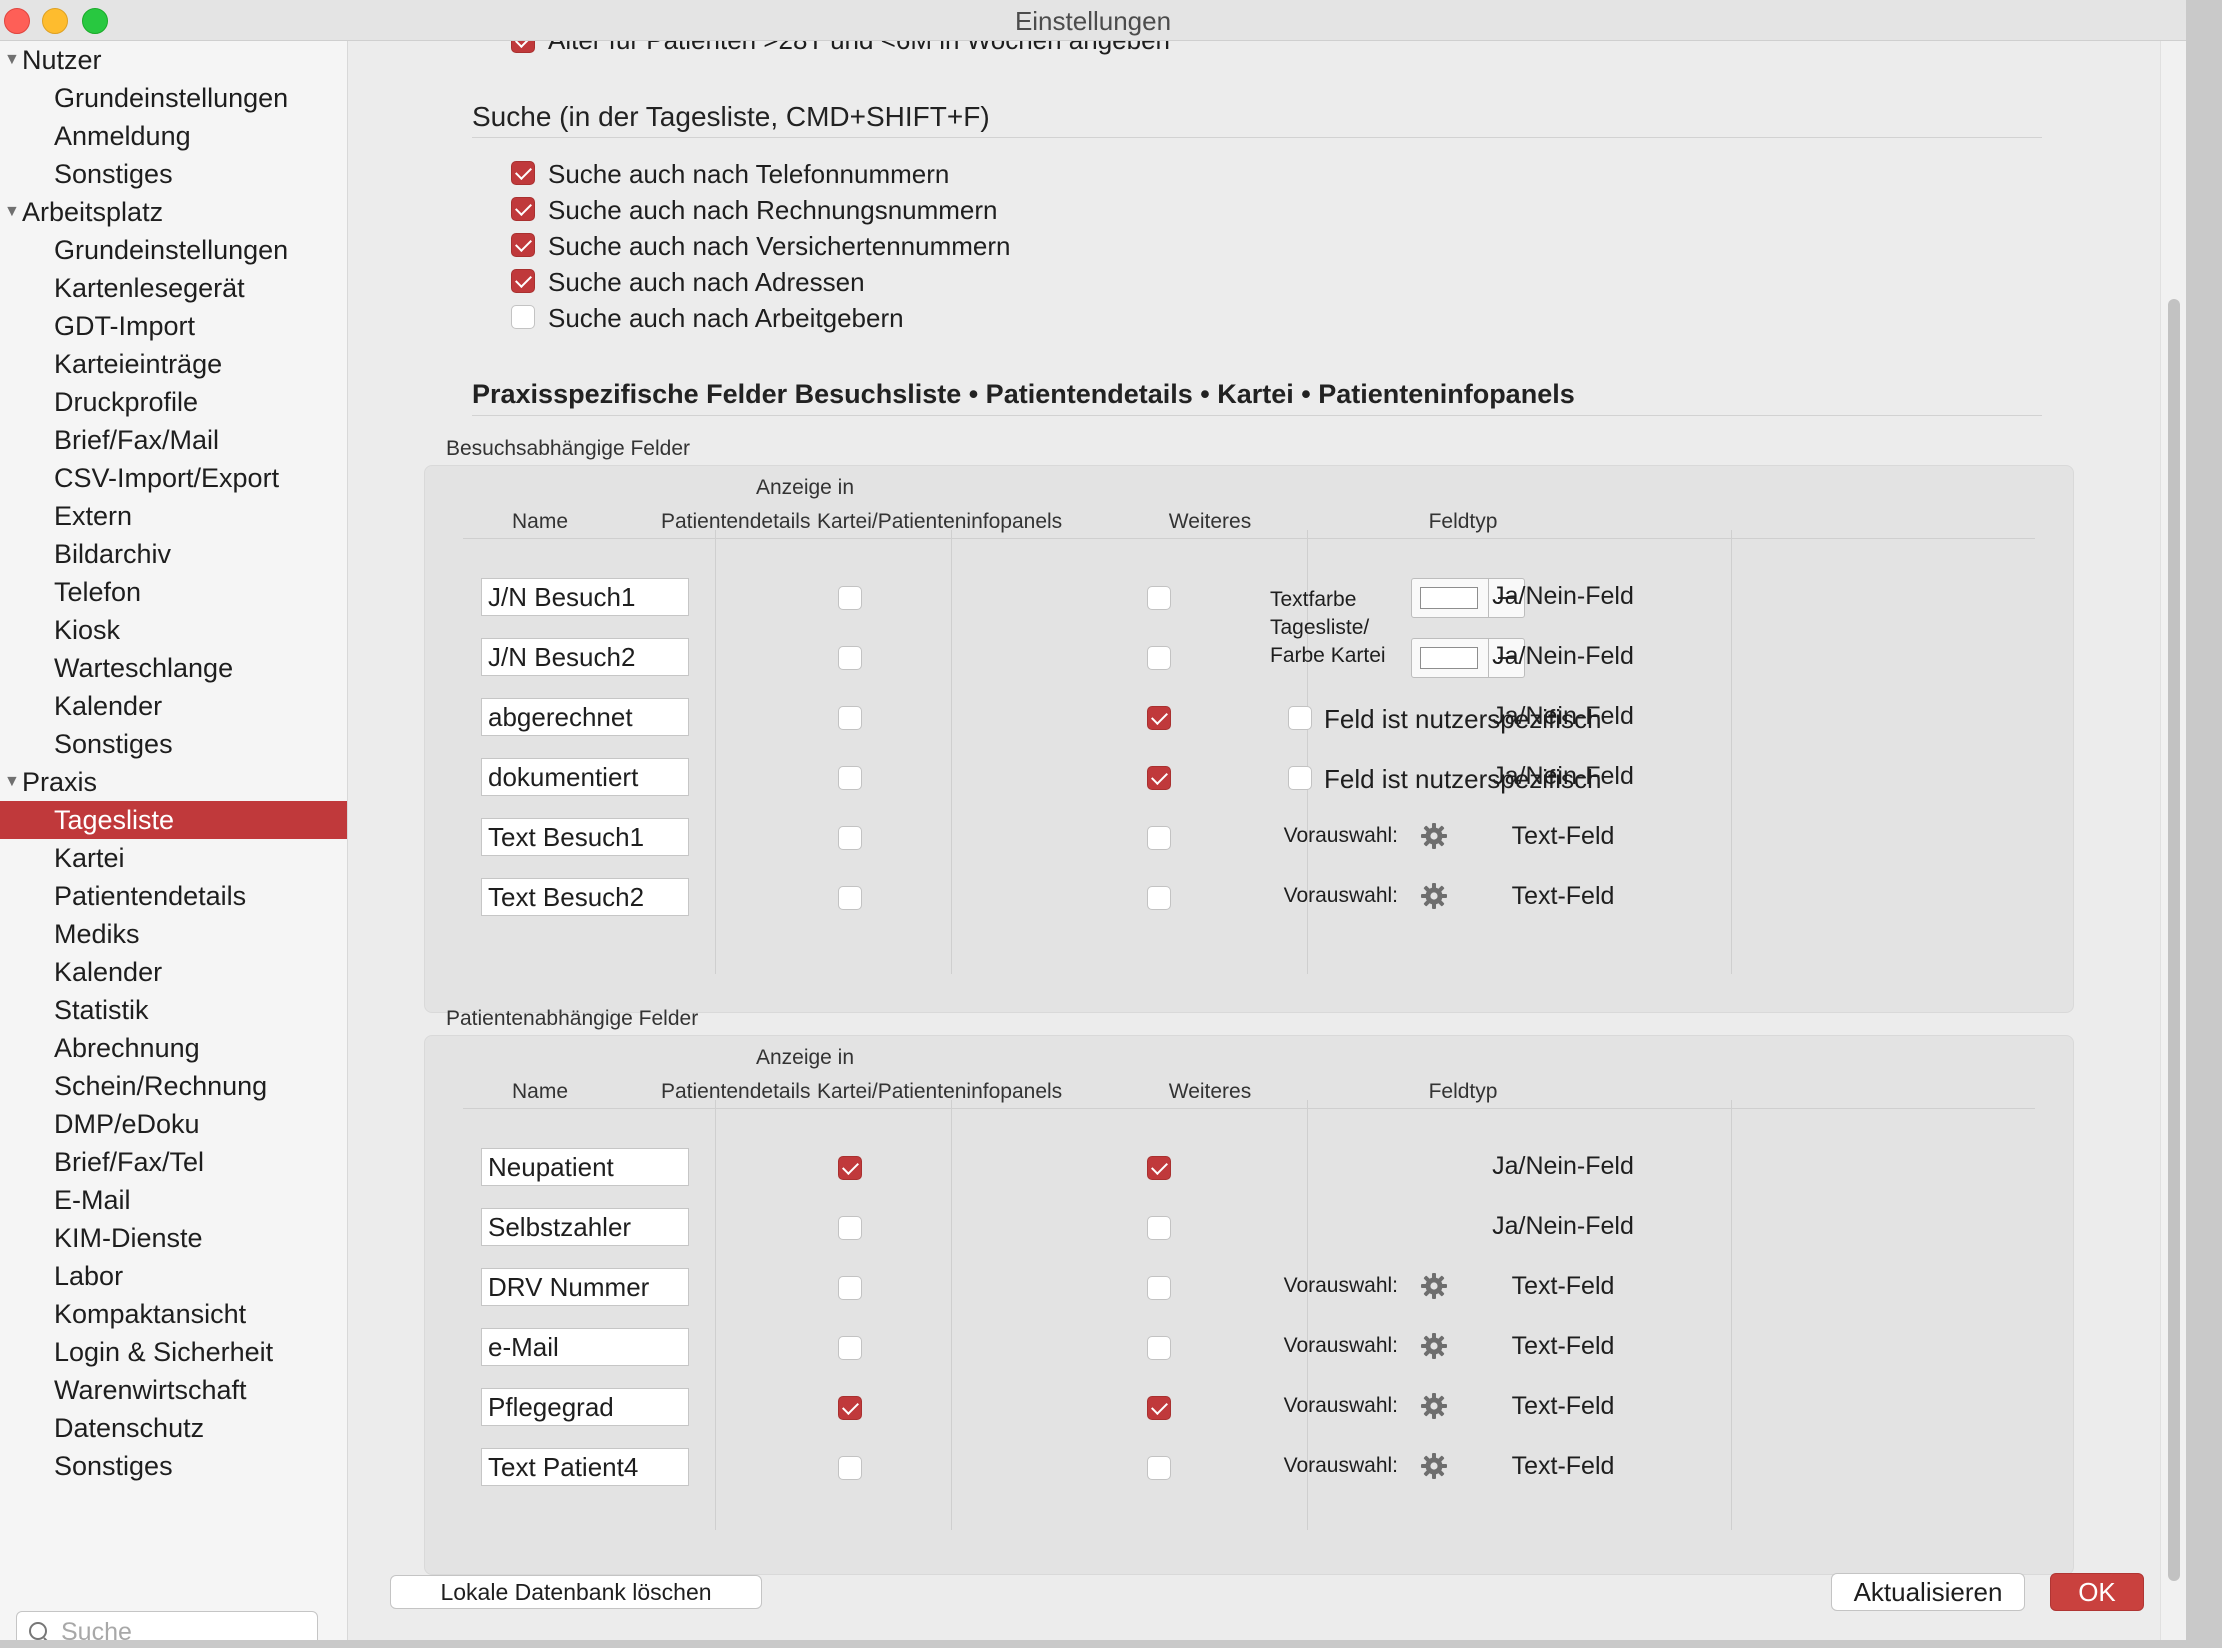 This screenshot has height=1648, width=2222. I want to click on preselect-label: Vorauswahl:, so click(1340, 835).